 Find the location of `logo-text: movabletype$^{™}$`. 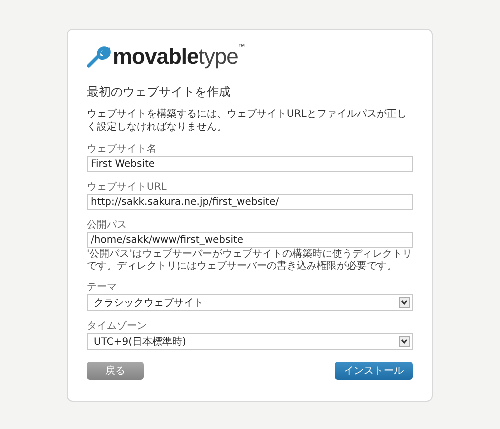

logo-text: movabletype$^{™}$ is located at coordinates (179, 57).